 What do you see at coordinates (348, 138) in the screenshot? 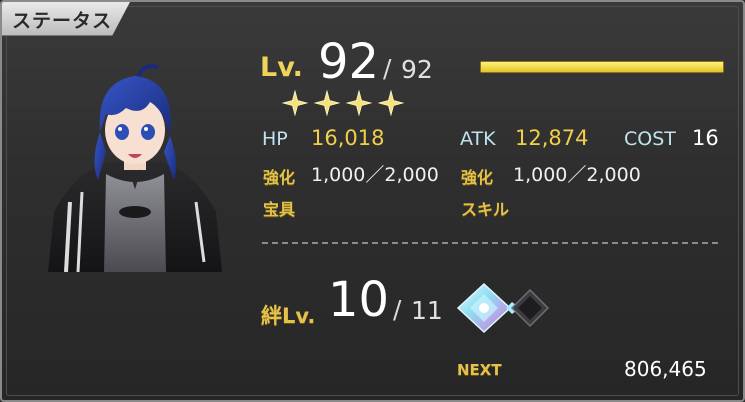
I see `hp-value: 16,018` at bounding box center [348, 138].